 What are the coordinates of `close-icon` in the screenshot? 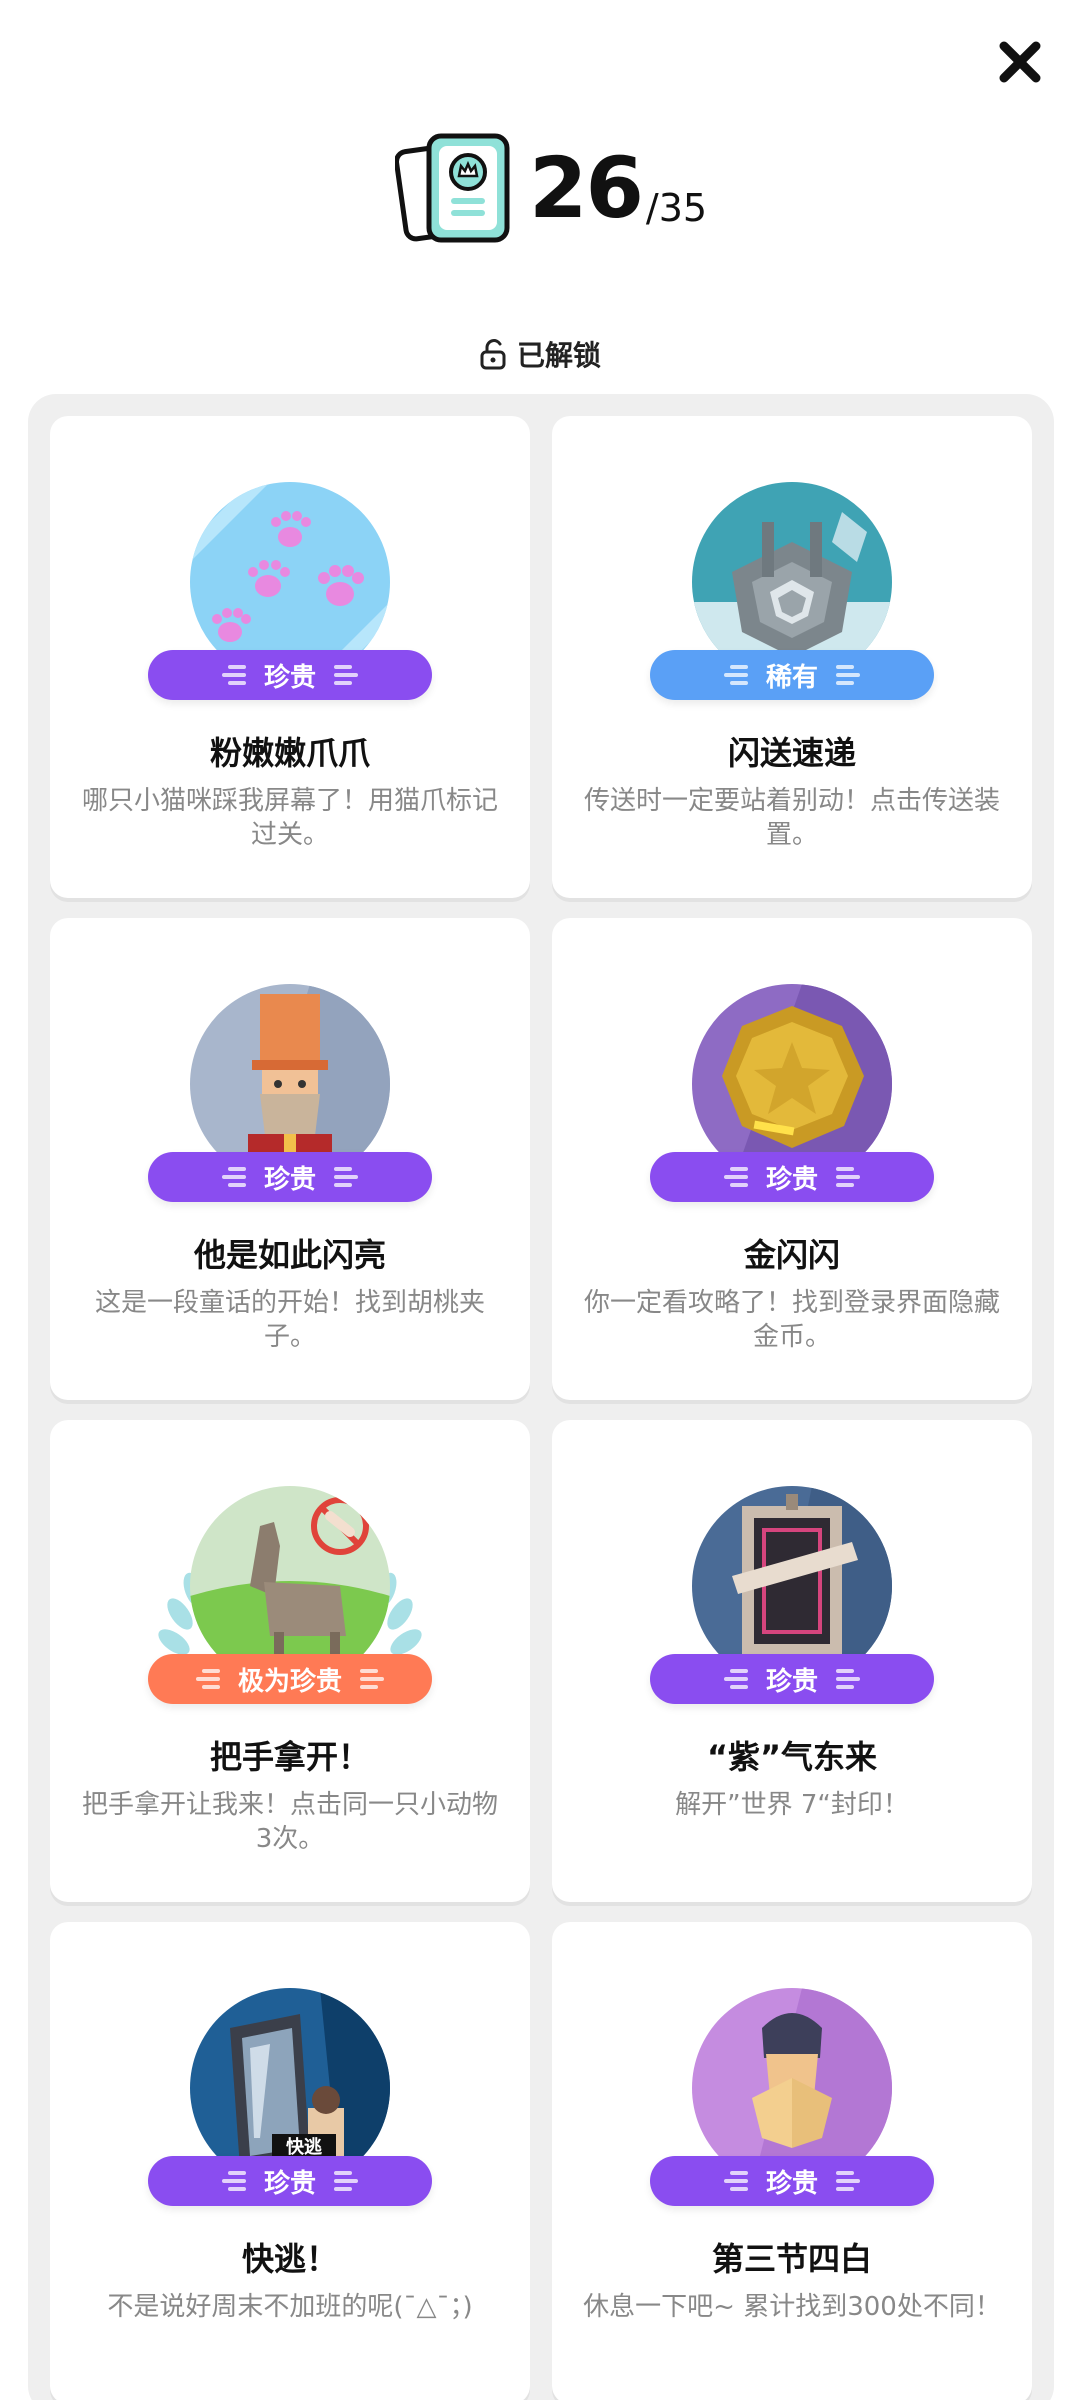 It's located at (1020, 62).